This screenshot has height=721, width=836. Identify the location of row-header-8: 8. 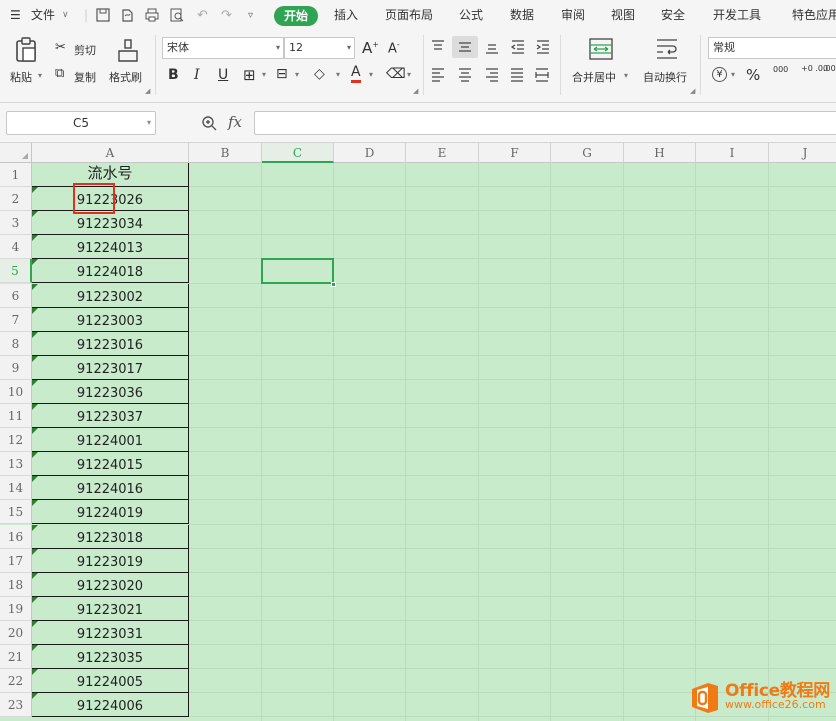
(16, 343).